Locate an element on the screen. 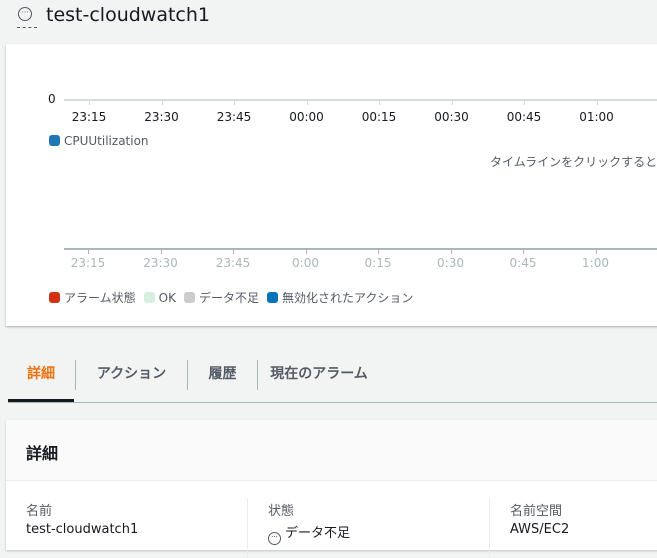 This screenshot has height=558, width=657. legend-label: 無効化されたアクション is located at coordinates (347, 298).